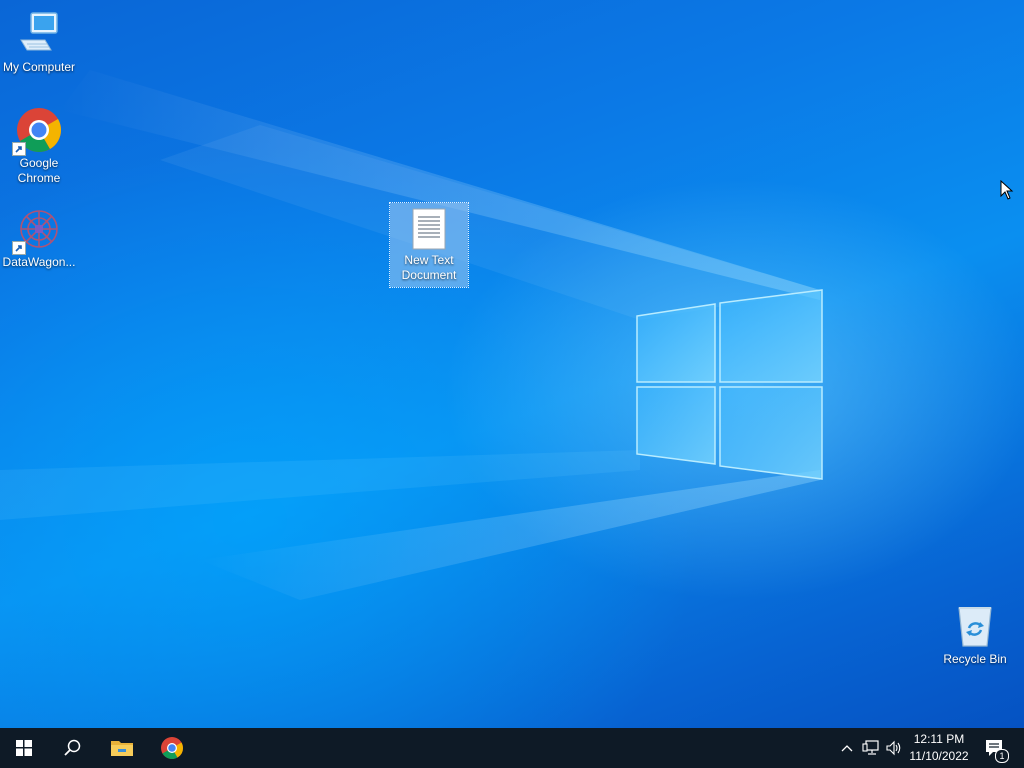 This screenshot has height=768, width=1024. I want to click on search-icon, so click(72, 747).